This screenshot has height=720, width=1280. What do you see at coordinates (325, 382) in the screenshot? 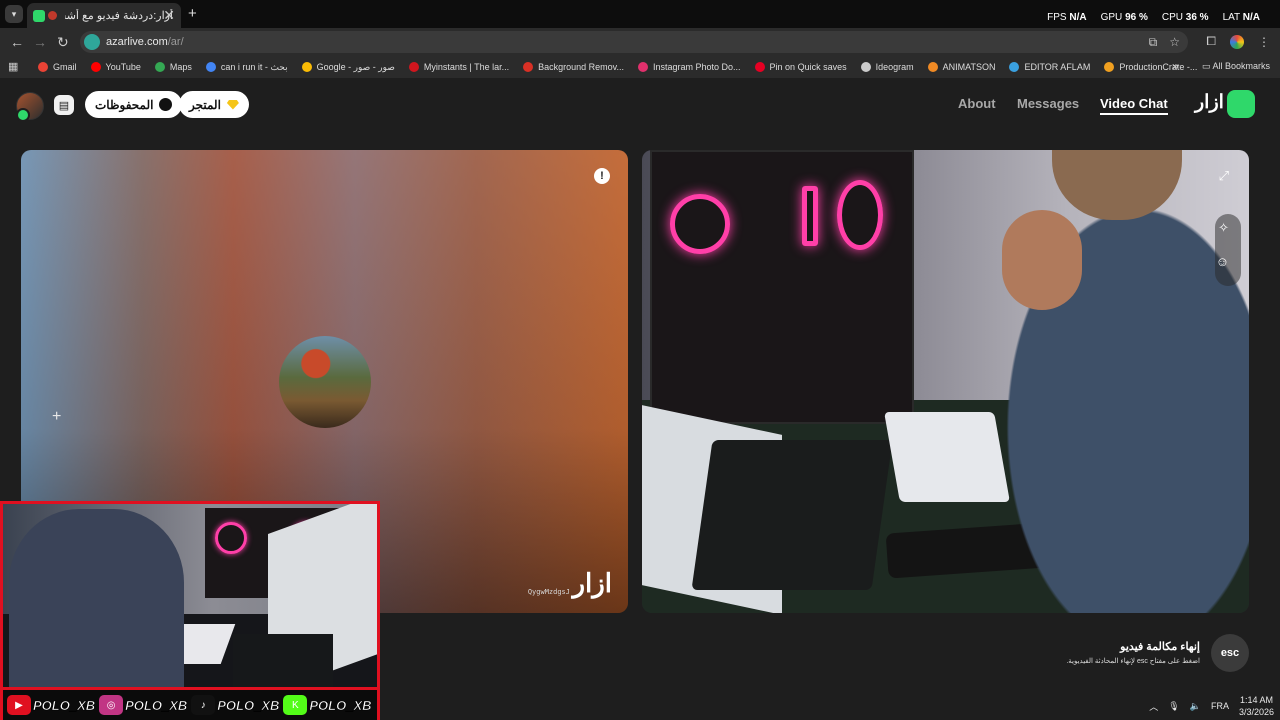
I see `partner-avatar` at bounding box center [325, 382].